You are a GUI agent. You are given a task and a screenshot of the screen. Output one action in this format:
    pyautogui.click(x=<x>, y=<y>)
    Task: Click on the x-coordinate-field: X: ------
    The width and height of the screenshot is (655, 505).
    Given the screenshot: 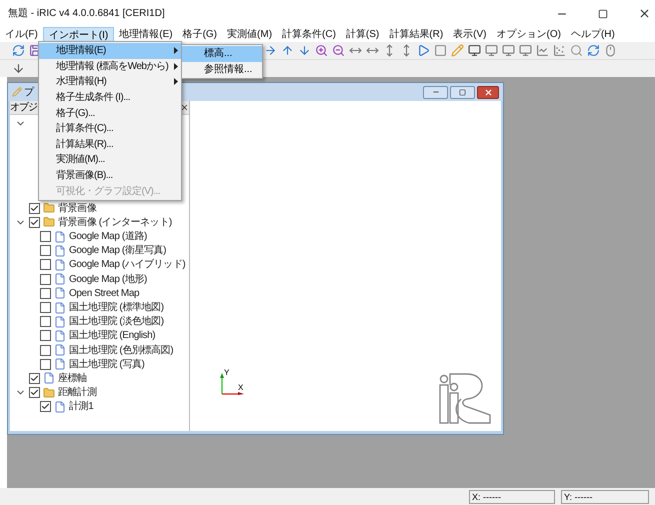 What is the action you would take?
    pyautogui.click(x=512, y=497)
    